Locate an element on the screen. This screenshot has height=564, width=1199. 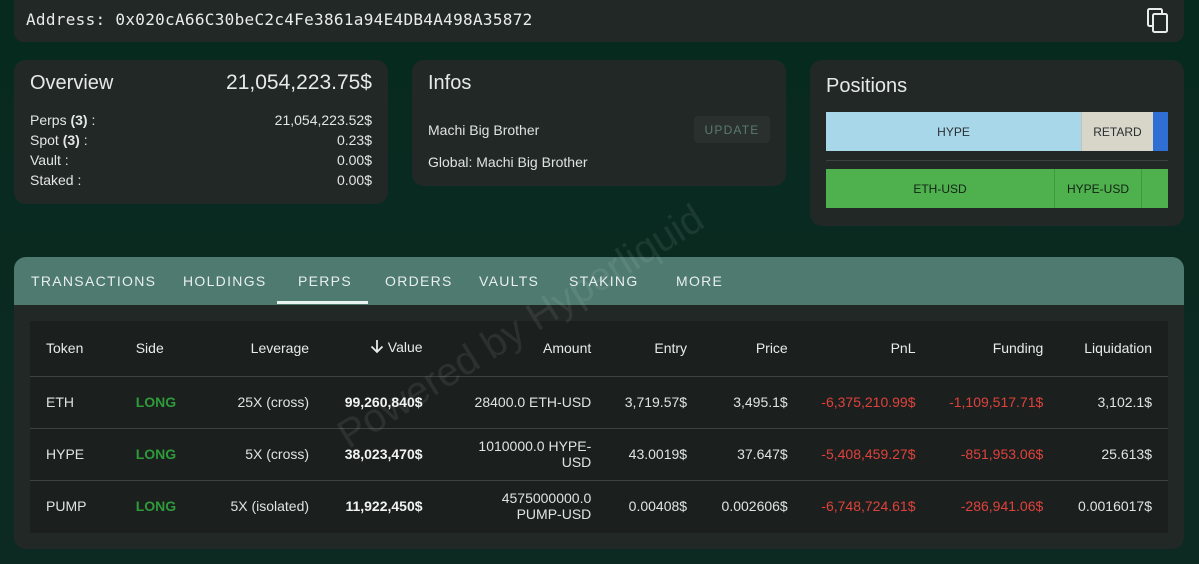
tab-orders: ORDERS is located at coordinates (419, 281).